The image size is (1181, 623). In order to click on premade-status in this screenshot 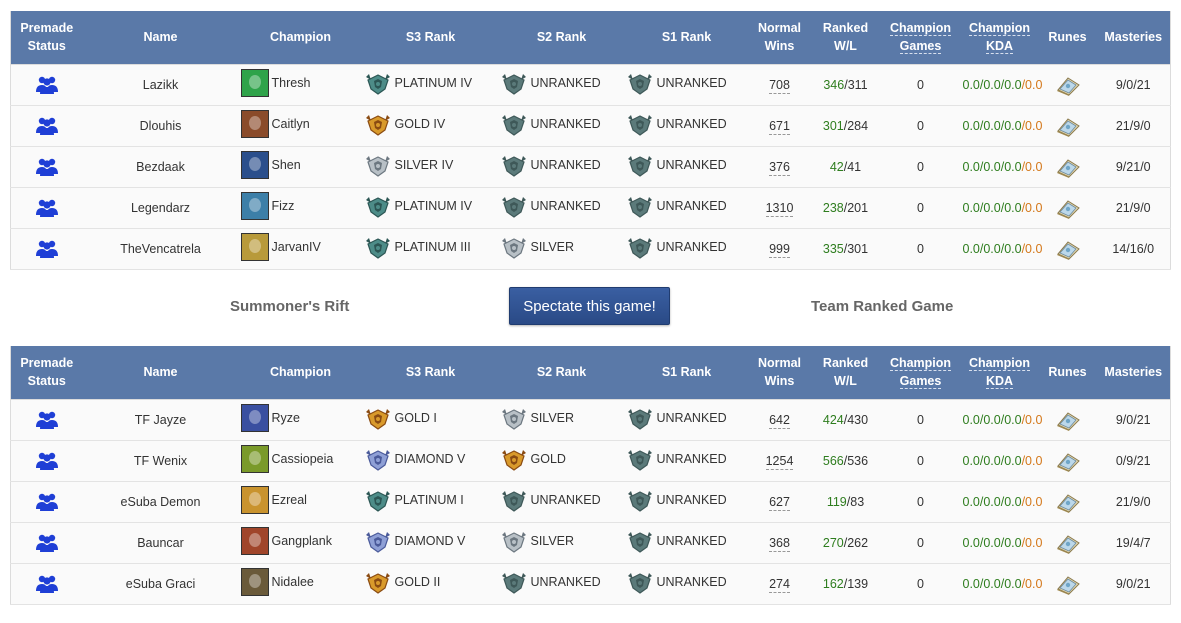, I will do `click(46, 461)`.